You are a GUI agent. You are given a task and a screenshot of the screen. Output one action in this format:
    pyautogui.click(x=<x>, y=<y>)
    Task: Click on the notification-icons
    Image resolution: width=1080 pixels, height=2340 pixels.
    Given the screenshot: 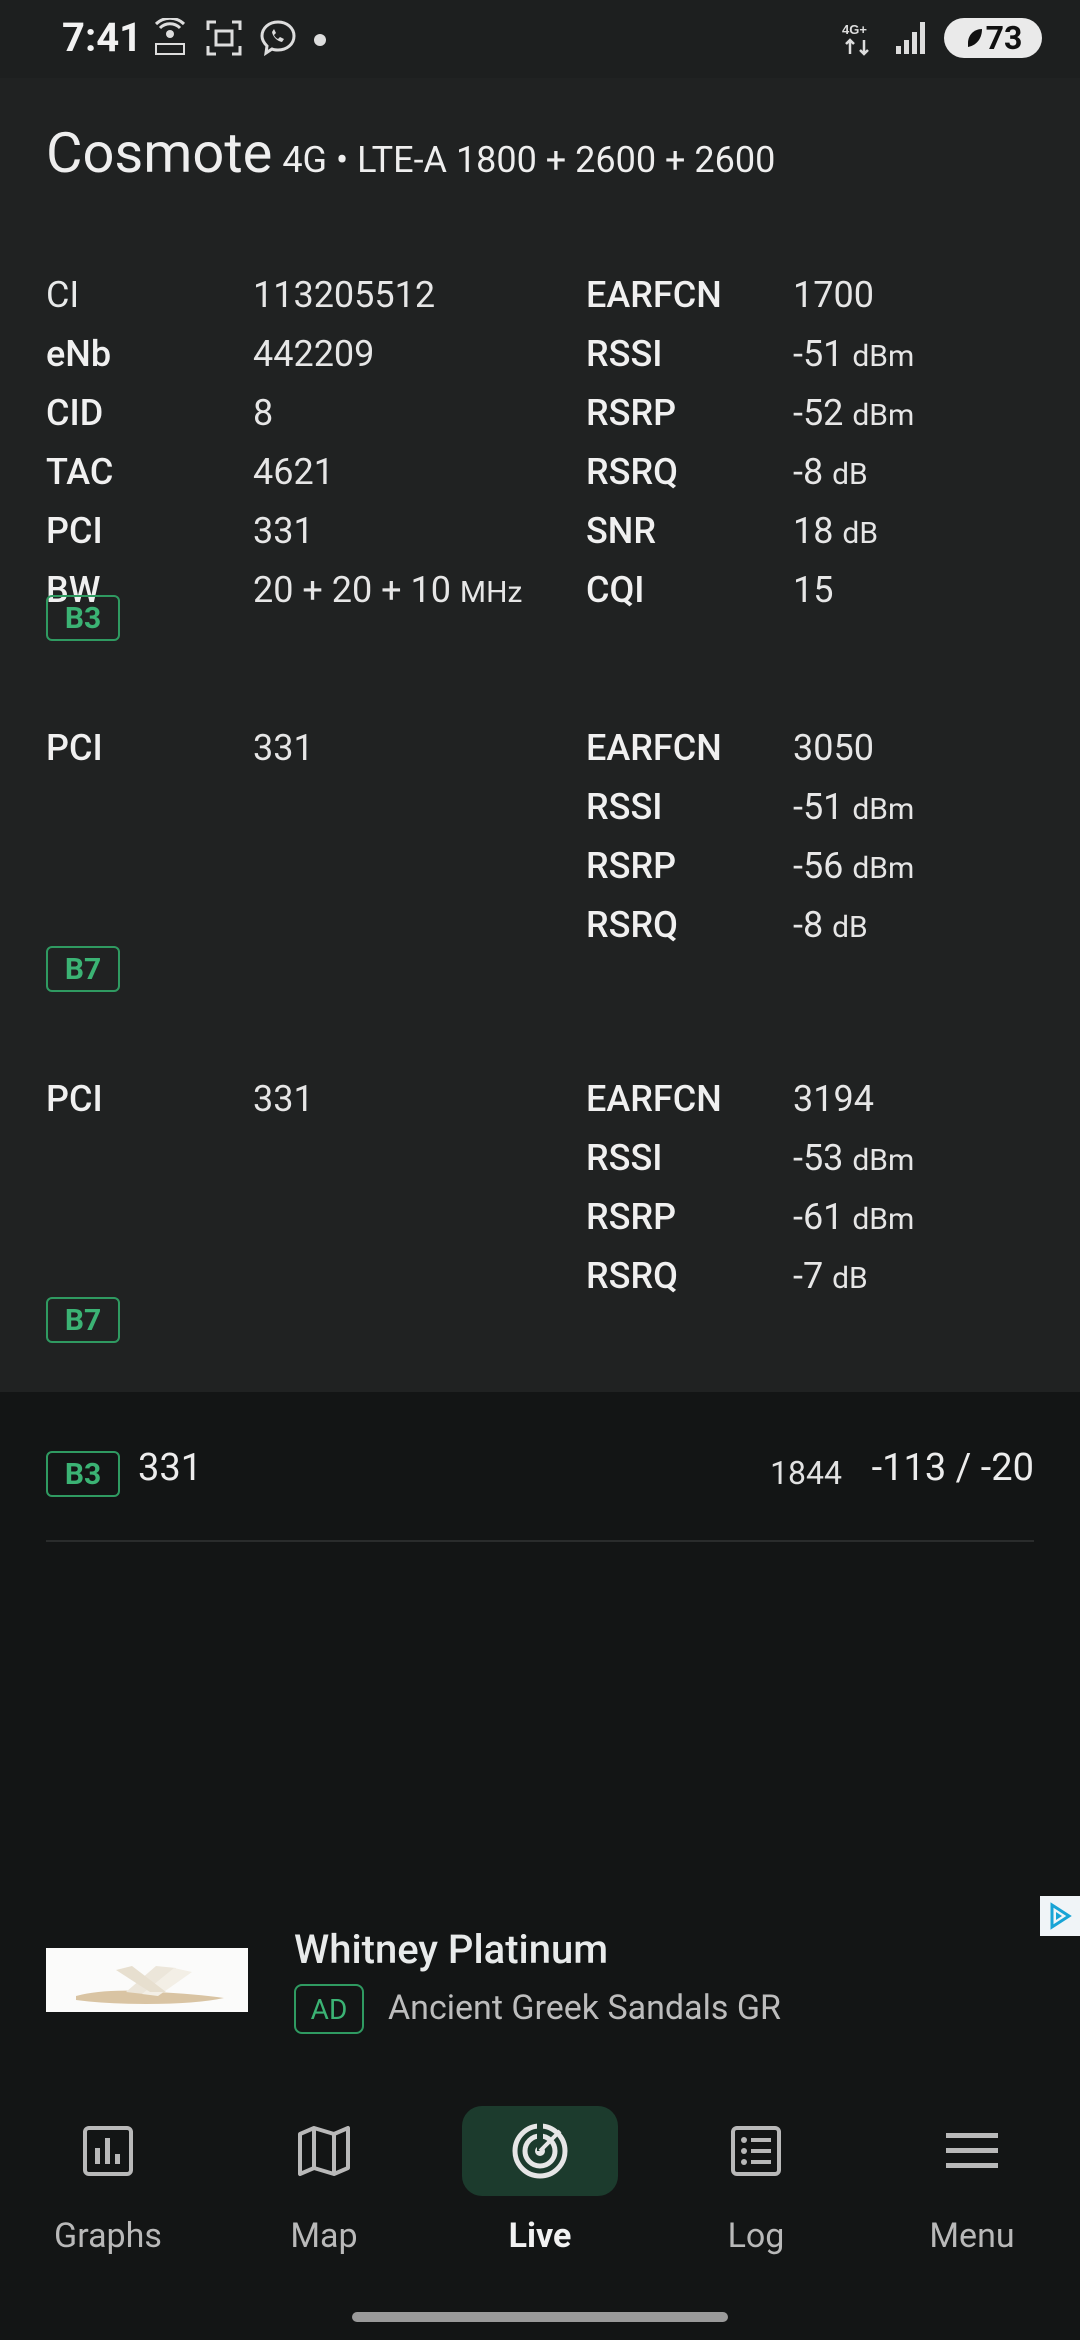 What is the action you would take?
    pyautogui.click(x=239, y=38)
    